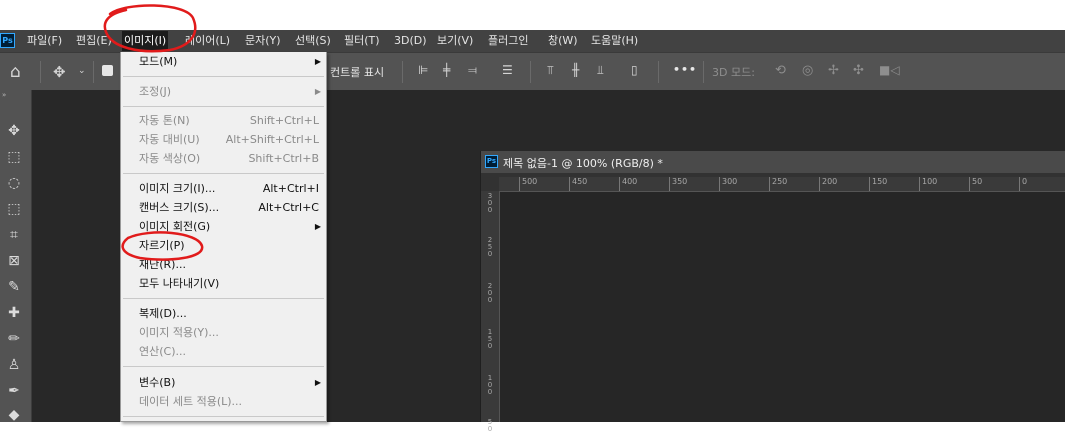  Describe the element at coordinates (207, 41) in the screenshot. I see `menu-layer: 레이어(L)` at that location.